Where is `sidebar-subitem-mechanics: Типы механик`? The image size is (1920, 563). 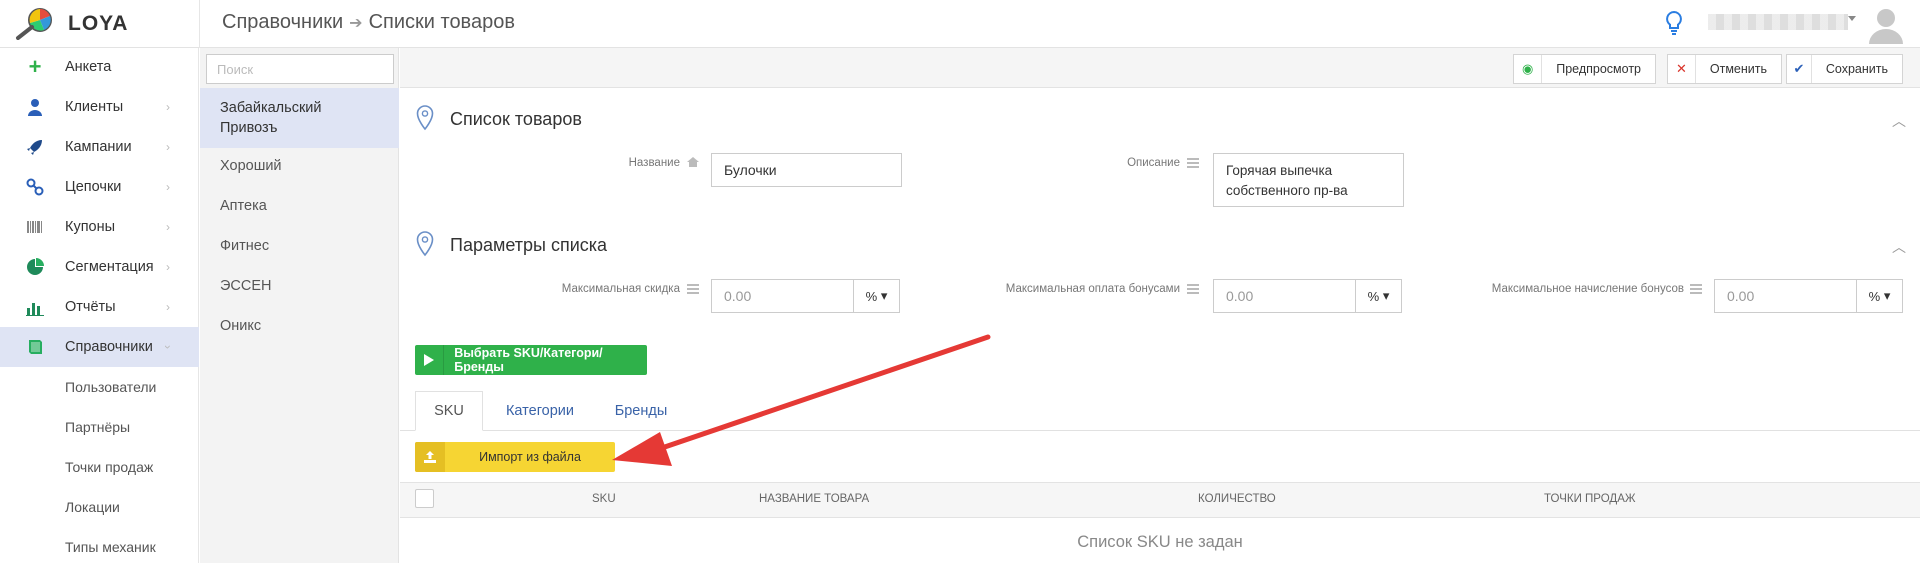 sidebar-subitem-mechanics: Типы механик is located at coordinates (110, 547).